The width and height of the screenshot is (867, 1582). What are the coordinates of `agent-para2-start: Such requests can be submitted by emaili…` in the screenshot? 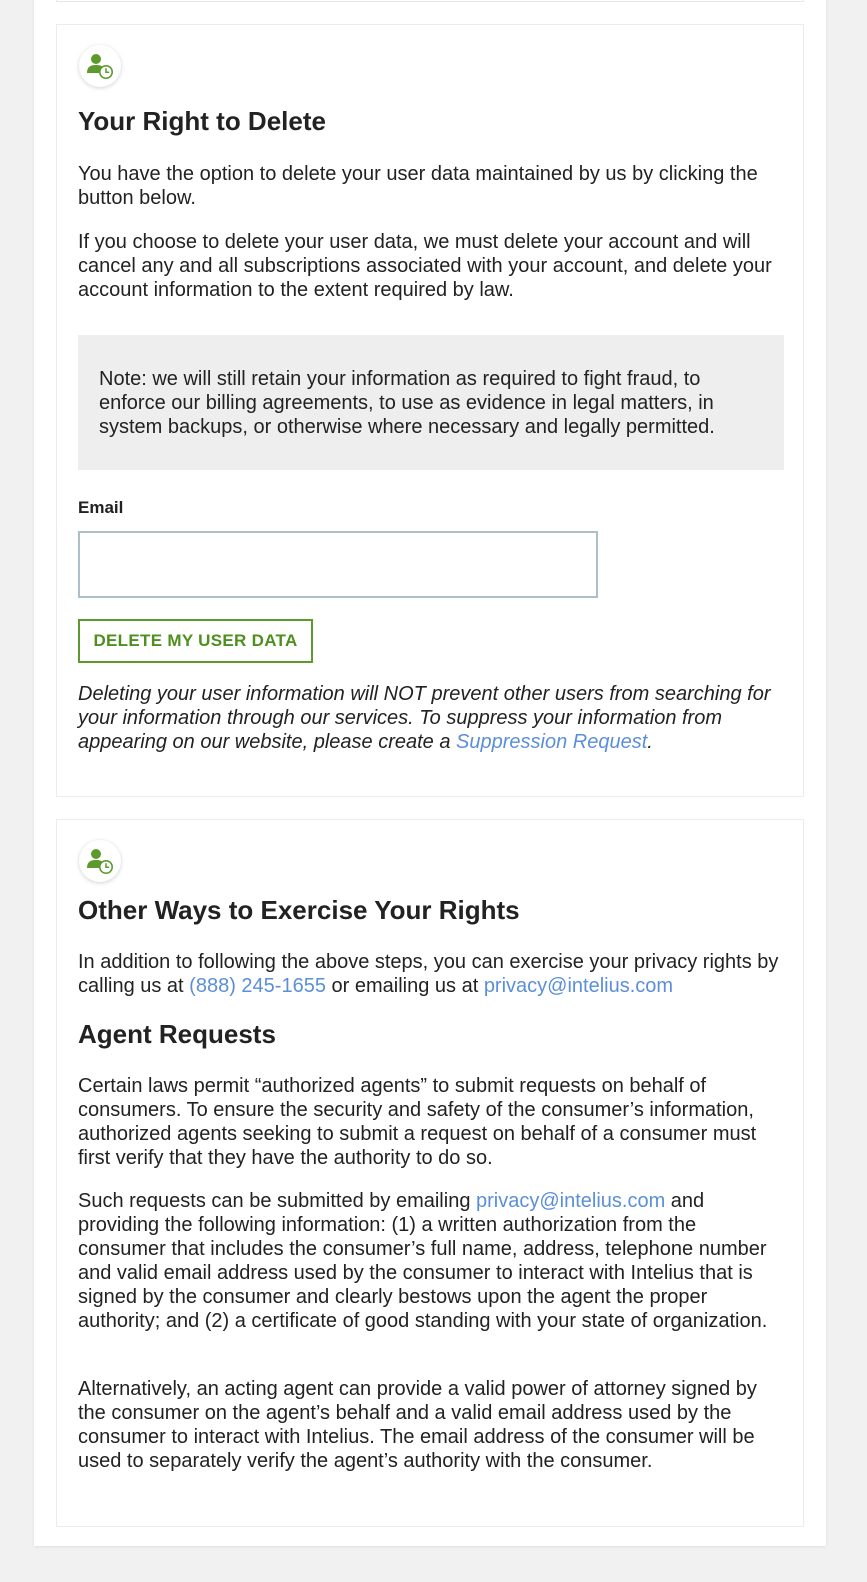 It's located at (277, 1201).